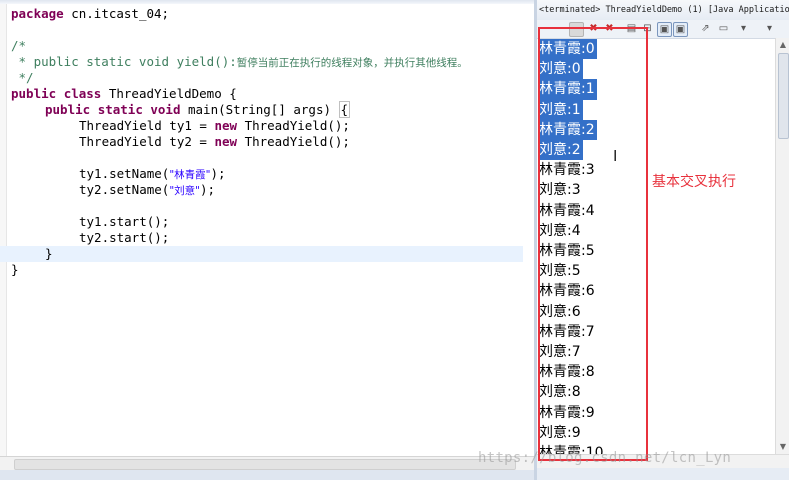 This screenshot has height=480, width=789. What do you see at coordinates (769, 28) in the screenshot?
I see `open-console-icon: ▾` at bounding box center [769, 28].